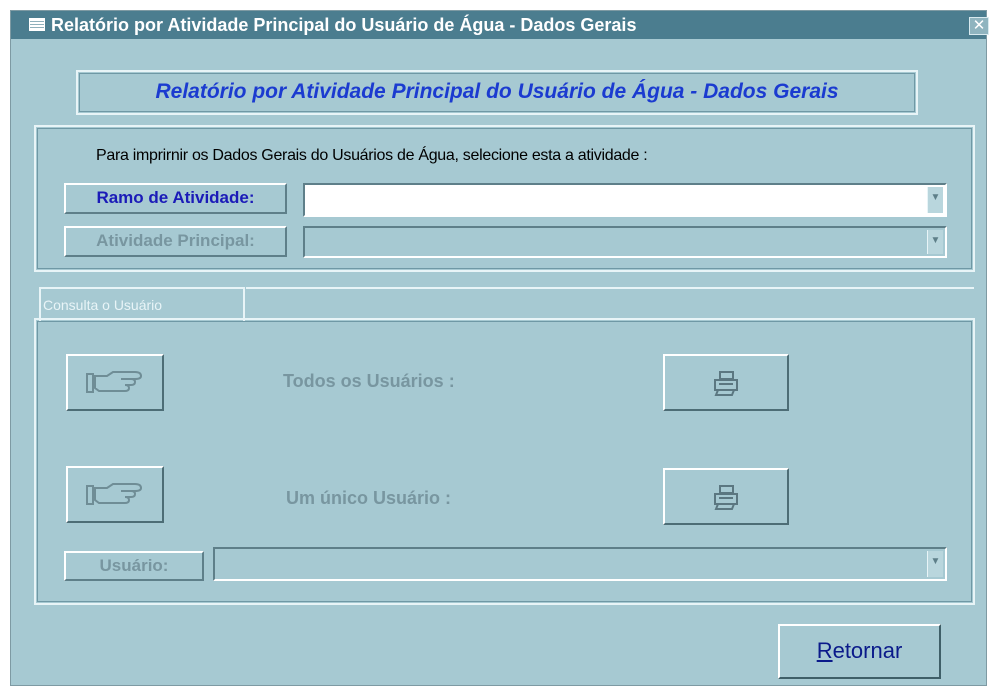 The image size is (992, 691). I want to click on select-all-users-button, so click(115, 382).